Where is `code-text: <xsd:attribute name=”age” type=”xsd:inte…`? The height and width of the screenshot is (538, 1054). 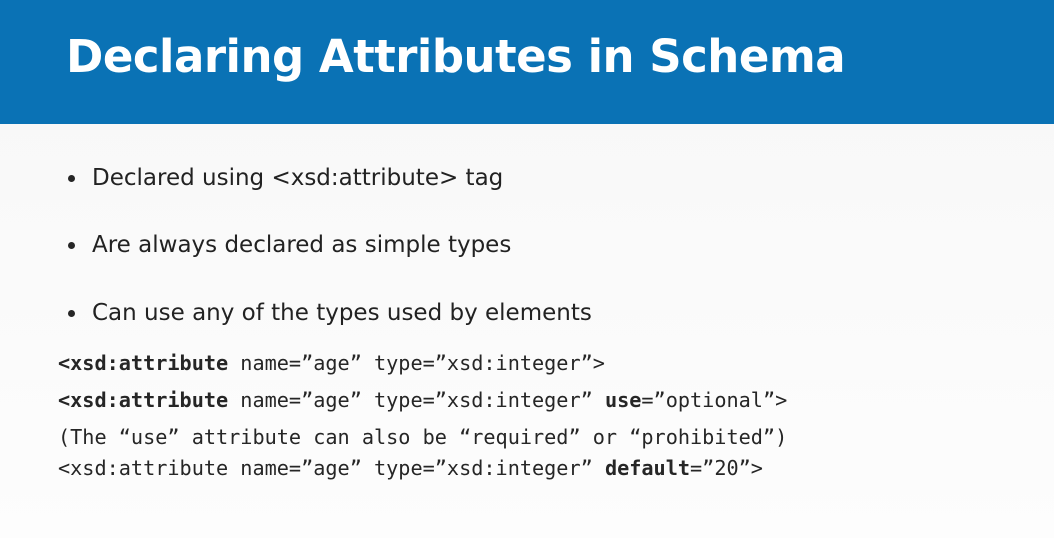 code-text: <xsd:attribute name=”age” type=”xsd:inte… is located at coordinates (331, 468).